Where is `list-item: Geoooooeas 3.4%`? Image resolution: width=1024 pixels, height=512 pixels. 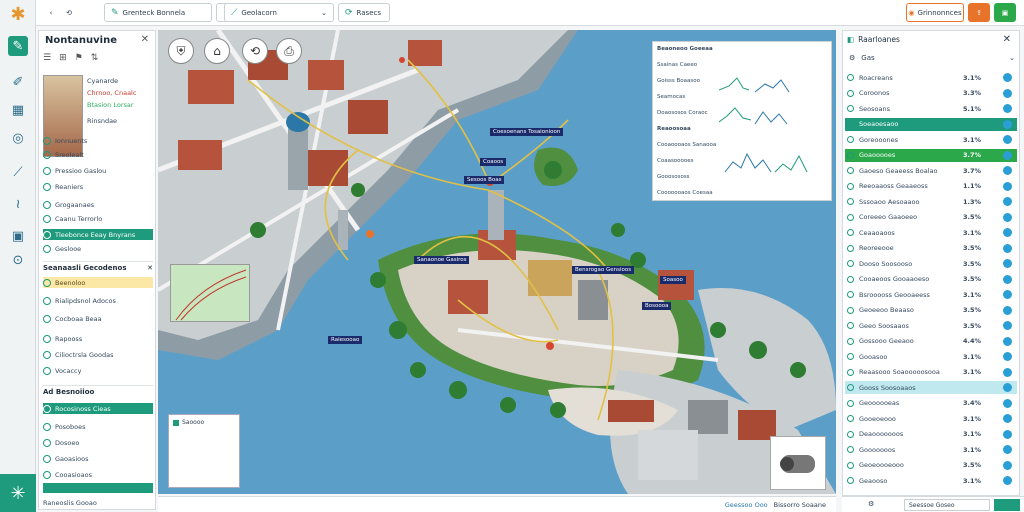 list-item: Geoooooeas 3.4% is located at coordinates (931, 403).